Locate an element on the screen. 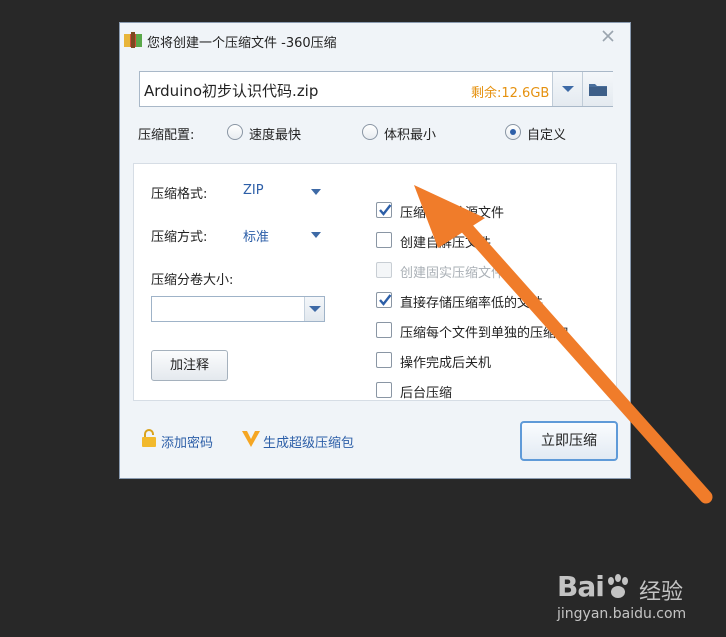 This screenshot has width=726, height=637. output-filename: Arduino初步认识代码.zip is located at coordinates (231, 90).